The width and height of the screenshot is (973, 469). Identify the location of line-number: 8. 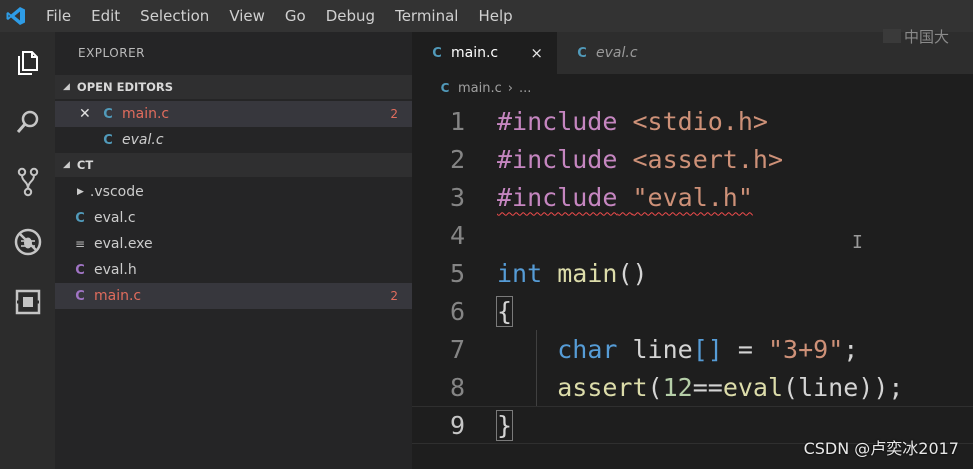
(457, 387).